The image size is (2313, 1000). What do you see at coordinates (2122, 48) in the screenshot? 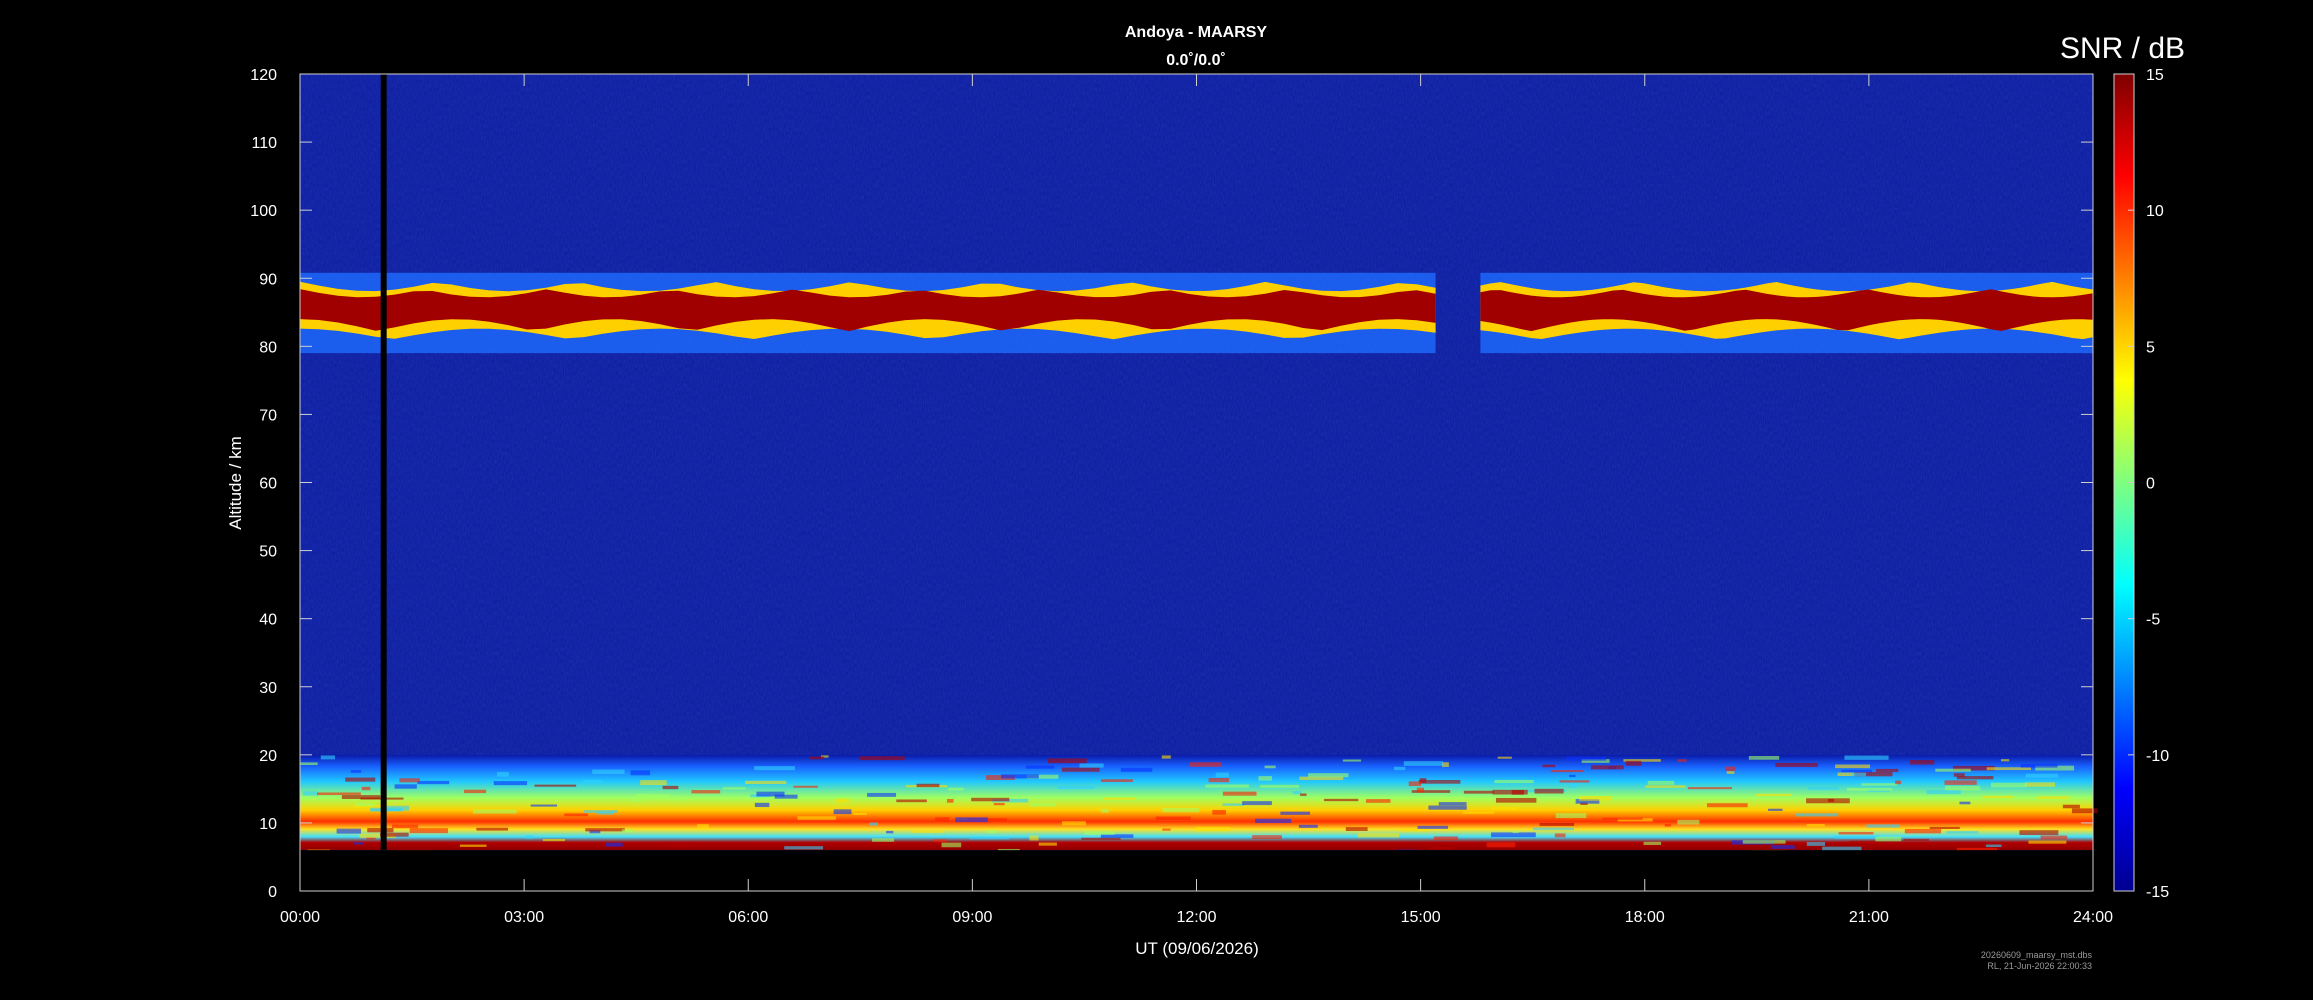
I see `colorbar-title: SNR / dB` at bounding box center [2122, 48].